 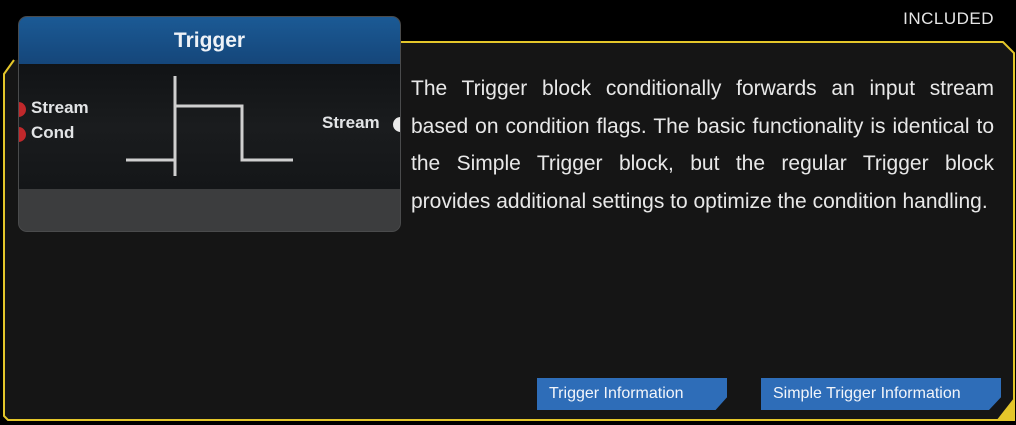 I want to click on input-port-stream-dot, so click(x=22, y=109).